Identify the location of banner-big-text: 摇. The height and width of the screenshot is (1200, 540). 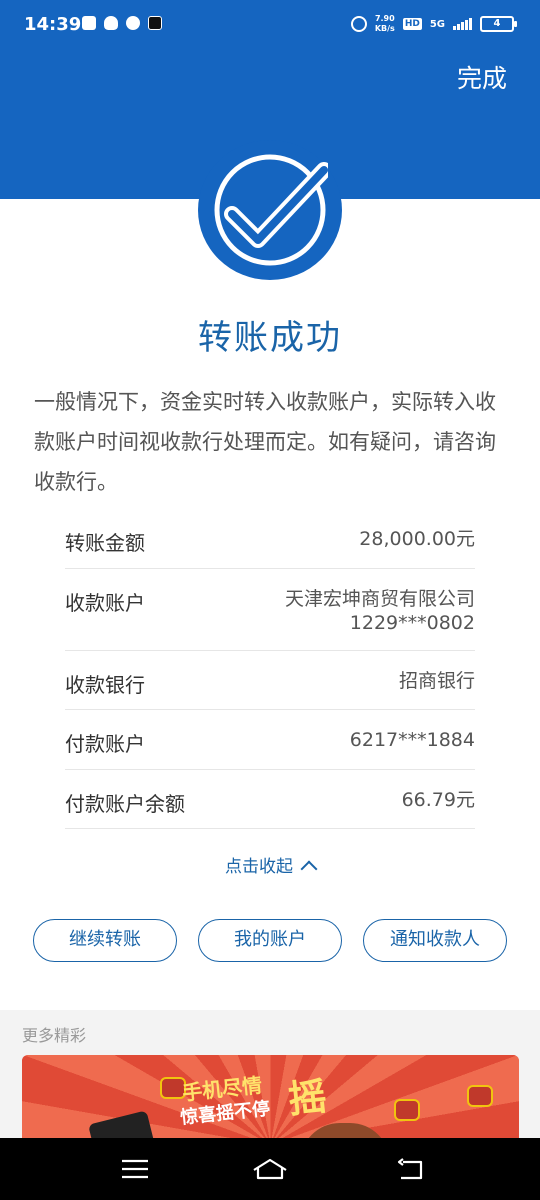
(307, 1098).